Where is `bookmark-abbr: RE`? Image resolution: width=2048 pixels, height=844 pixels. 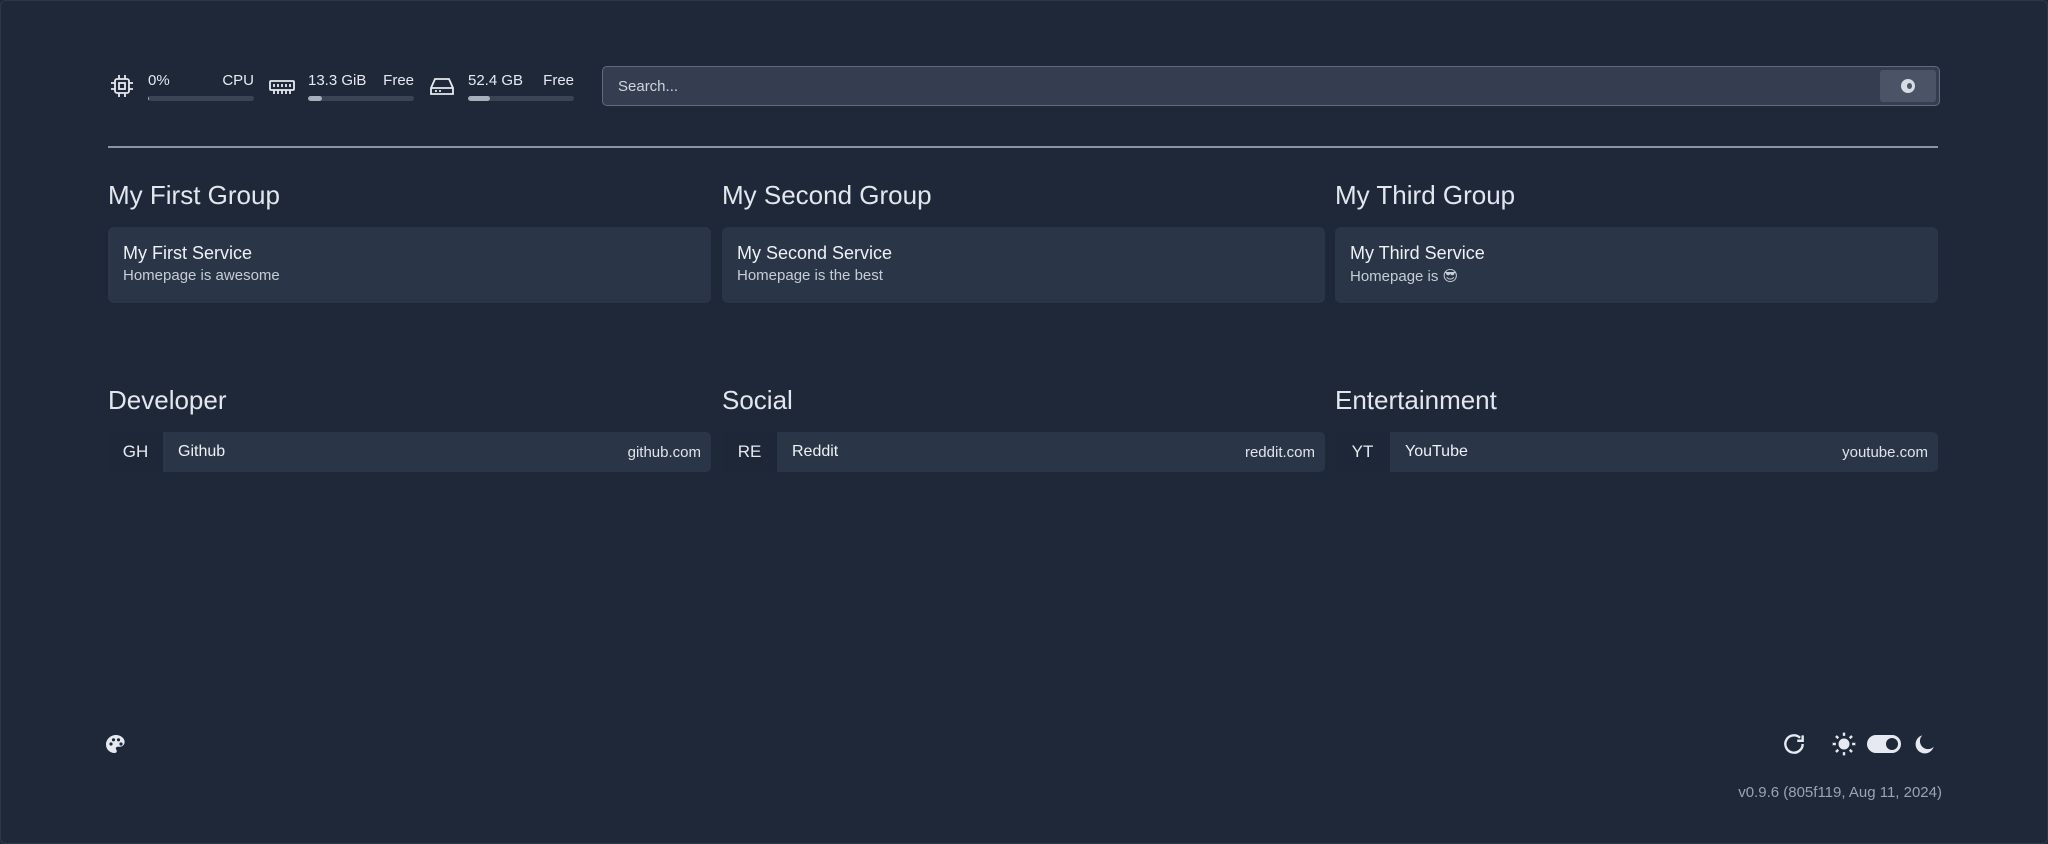 bookmark-abbr: RE is located at coordinates (749, 452).